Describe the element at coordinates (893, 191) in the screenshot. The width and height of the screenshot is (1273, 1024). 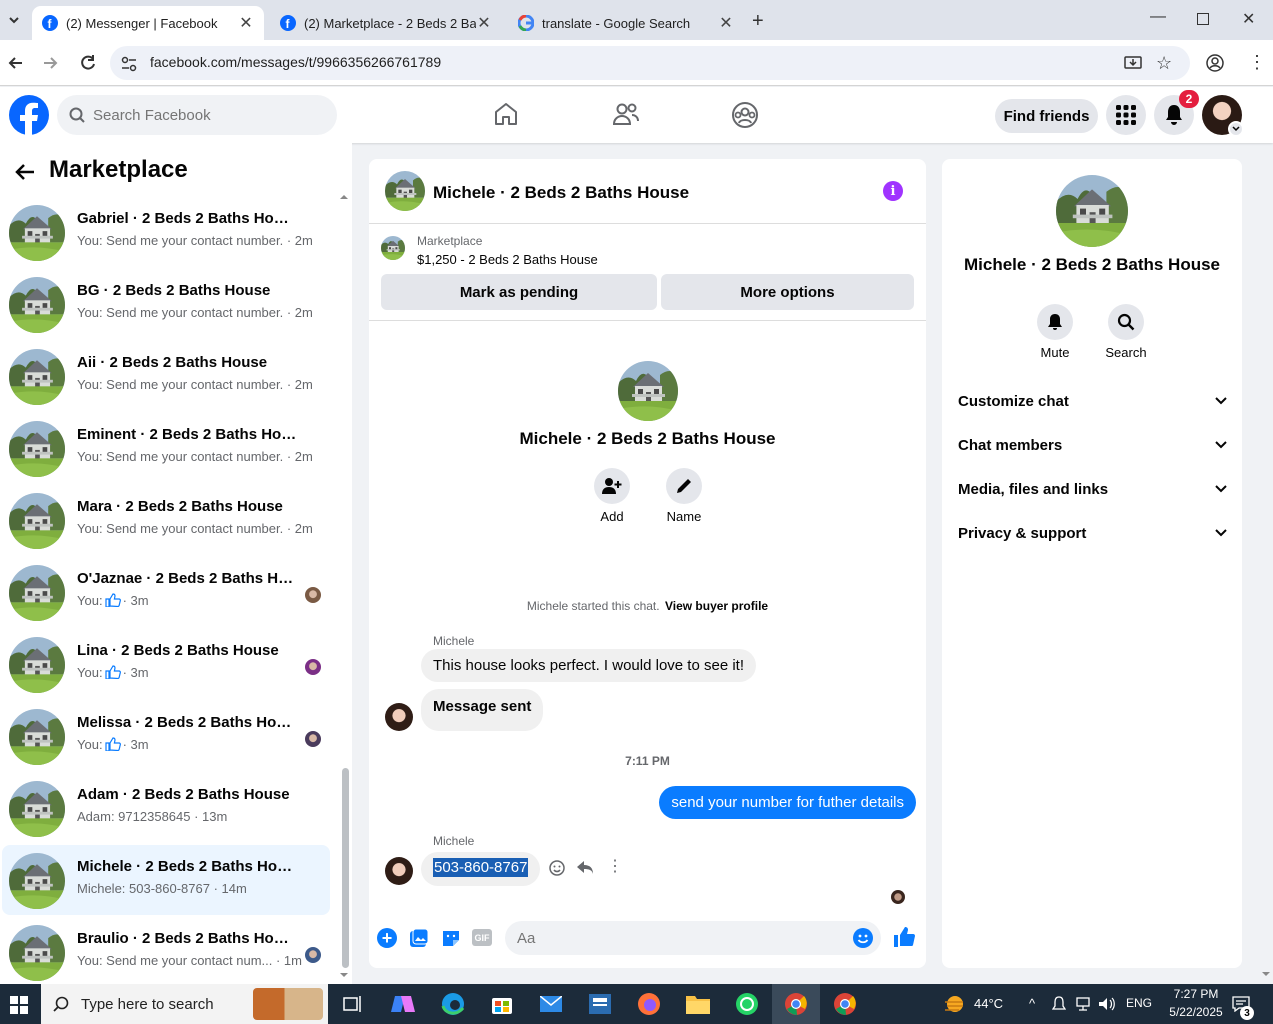
I see `info-icon: i` at that location.